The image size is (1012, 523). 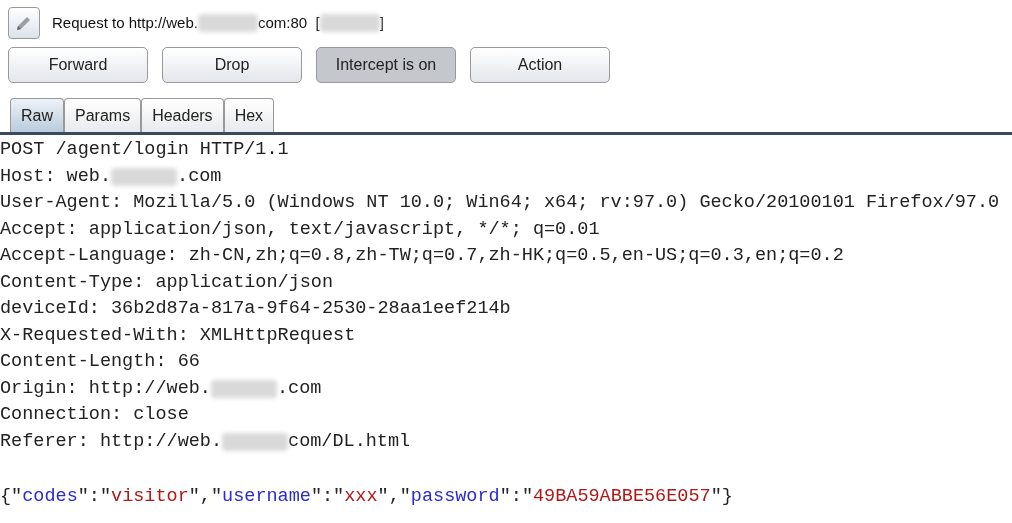 I want to click on text-label: deviceId: 36b2d87a-817a-9f64-2530-28aa1eef214b, so click(x=255, y=309).